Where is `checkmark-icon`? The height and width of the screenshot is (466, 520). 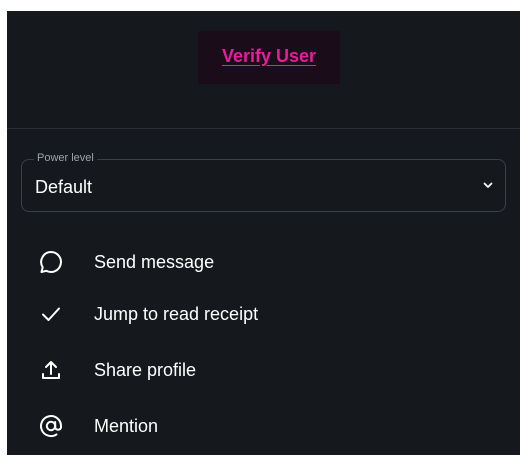 checkmark-icon is located at coordinates (51, 314).